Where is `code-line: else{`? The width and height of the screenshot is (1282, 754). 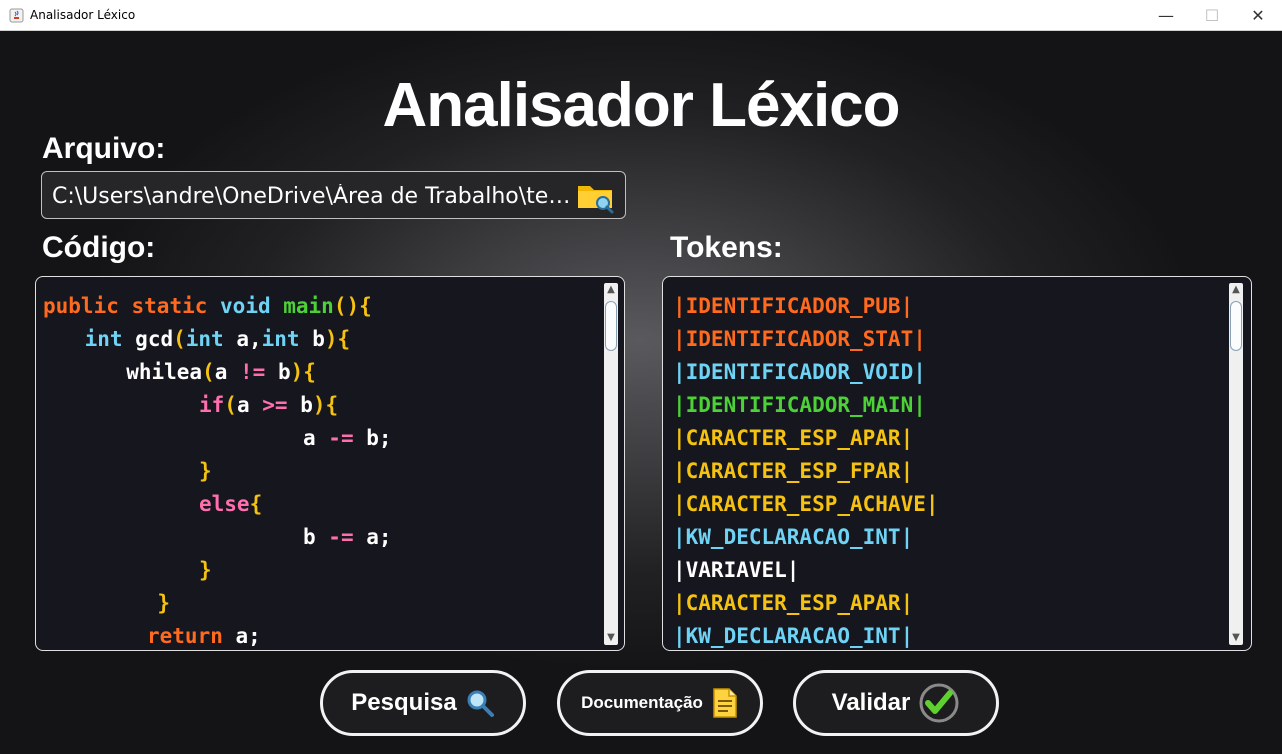
code-line: else{ is located at coordinates (230, 504).